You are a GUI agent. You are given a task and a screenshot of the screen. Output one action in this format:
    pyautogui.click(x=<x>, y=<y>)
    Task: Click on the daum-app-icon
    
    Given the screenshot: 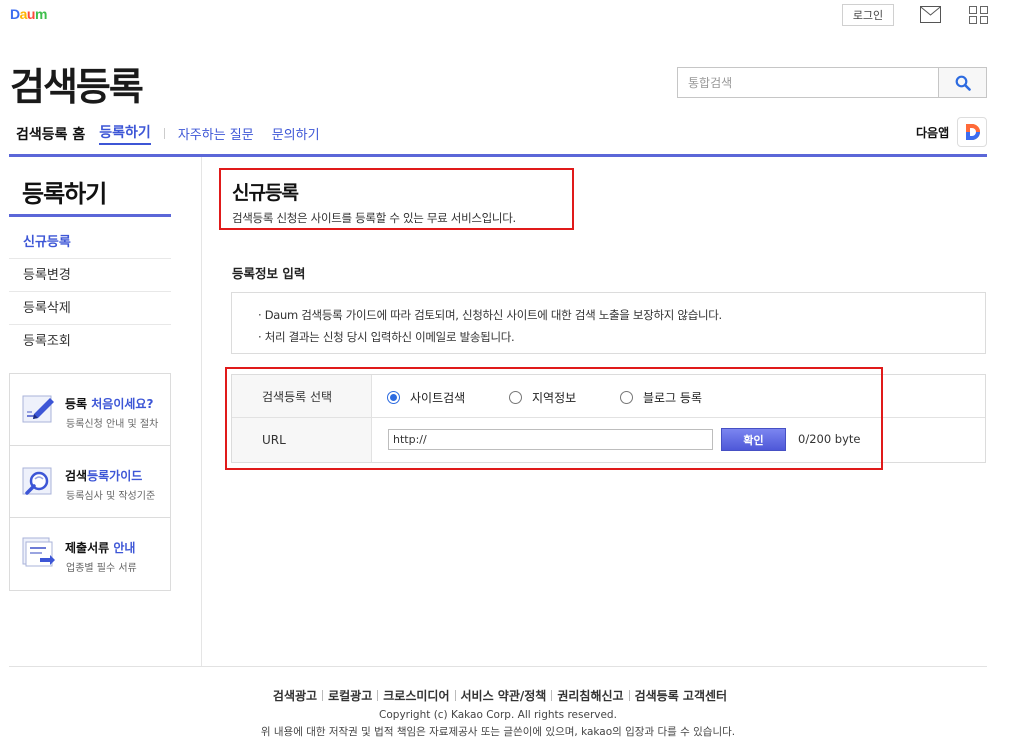 What is the action you would take?
    pyautogui.click(x=972, y=132)
    